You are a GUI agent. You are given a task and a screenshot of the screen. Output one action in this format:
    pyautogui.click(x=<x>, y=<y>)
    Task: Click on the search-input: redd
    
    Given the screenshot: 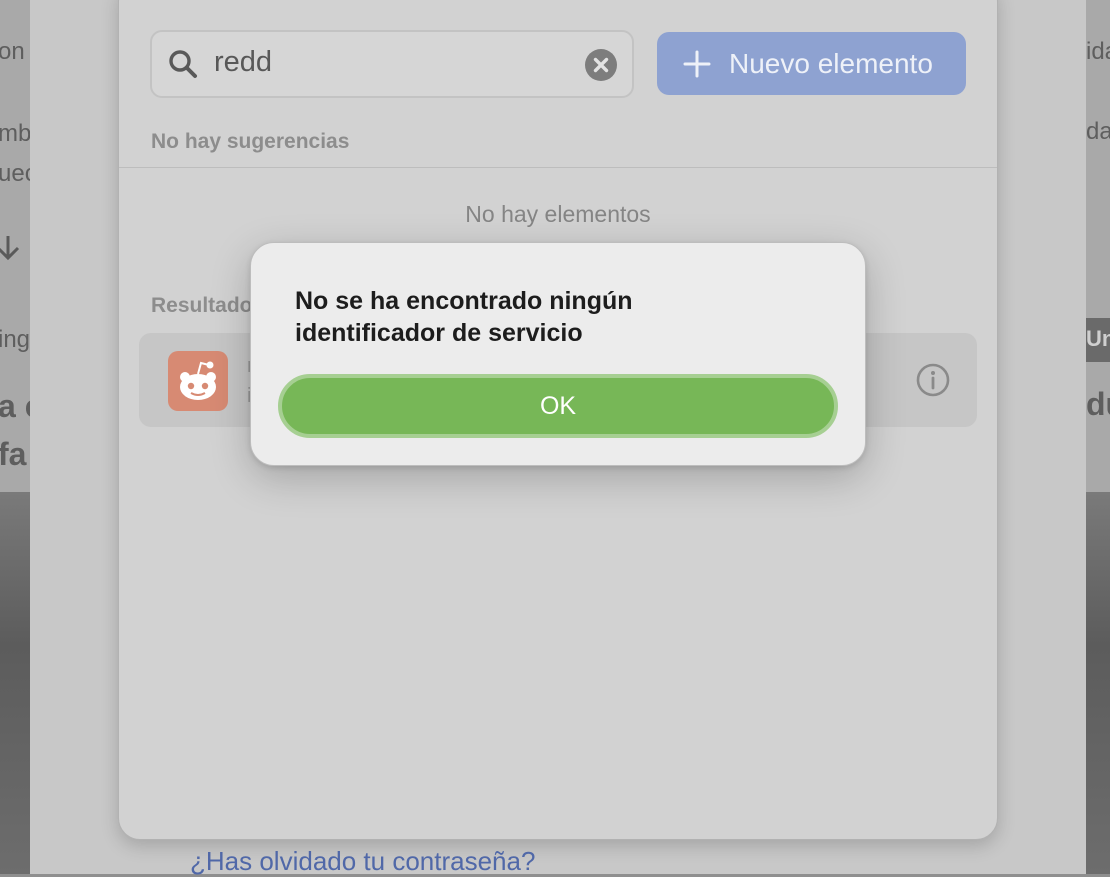 What is the action you would take?
    pyautogui.click(x=392, y=64)
    